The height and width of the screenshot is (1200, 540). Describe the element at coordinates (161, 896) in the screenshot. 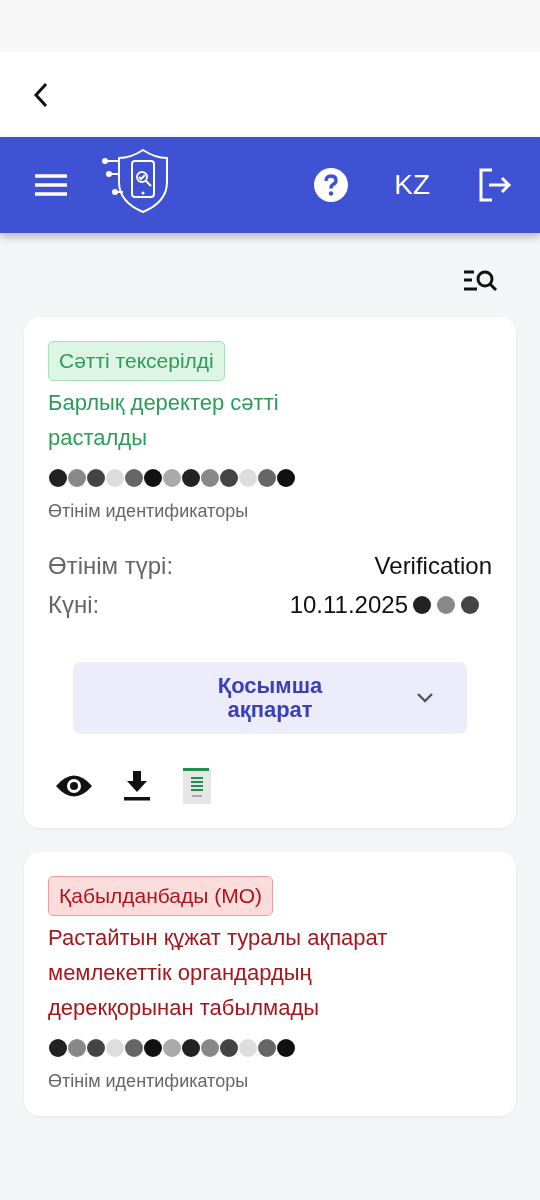

I see `status-badge: Қабылданбады (МО)` at that location.